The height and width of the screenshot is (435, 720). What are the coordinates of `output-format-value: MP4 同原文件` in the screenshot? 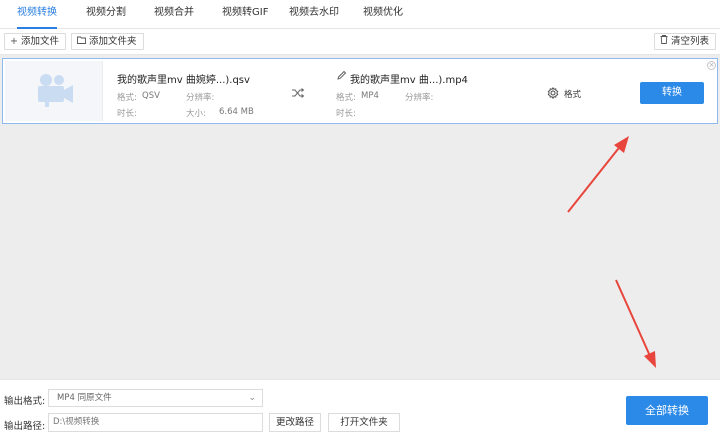 It's located at (84, 398).